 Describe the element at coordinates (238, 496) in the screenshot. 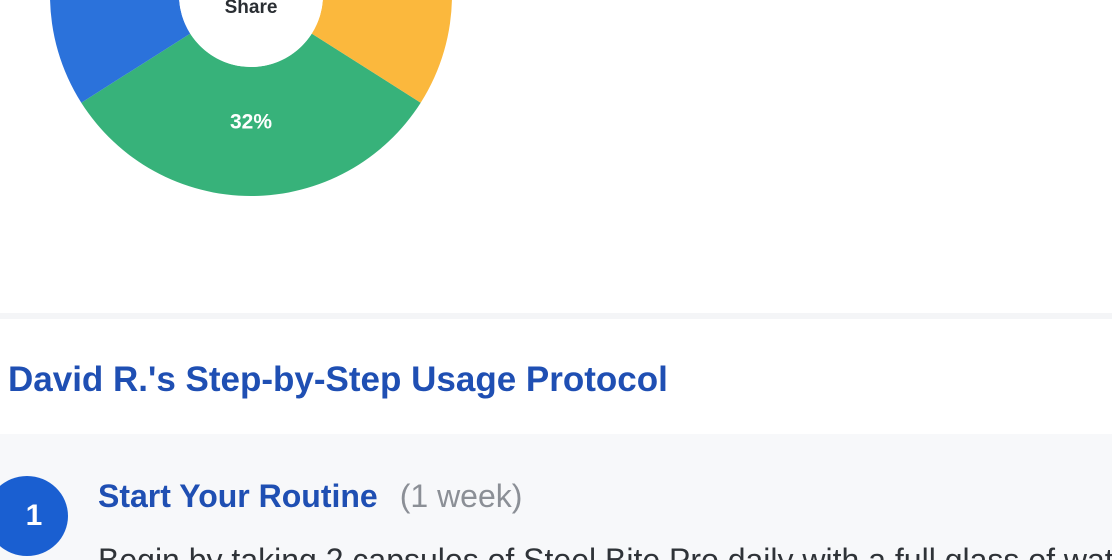

I see `step-title: Start Your Routine` at that location.